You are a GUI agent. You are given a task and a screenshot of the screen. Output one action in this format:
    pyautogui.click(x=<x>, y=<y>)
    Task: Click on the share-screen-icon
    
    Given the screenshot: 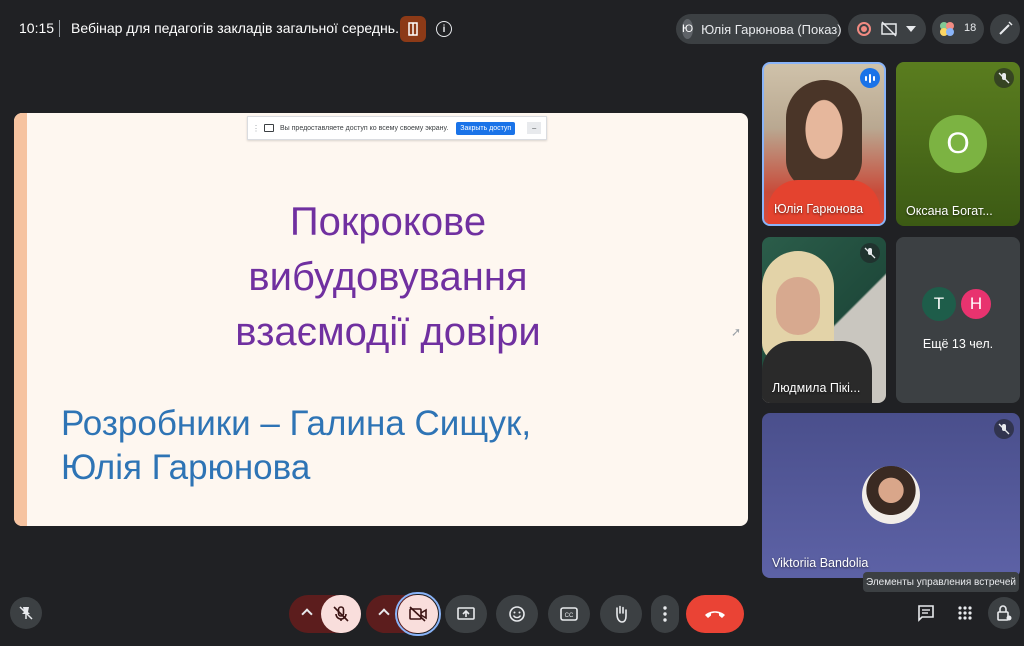 What is the action you would take?
    pyautogui.click(x=269, y=128)
    